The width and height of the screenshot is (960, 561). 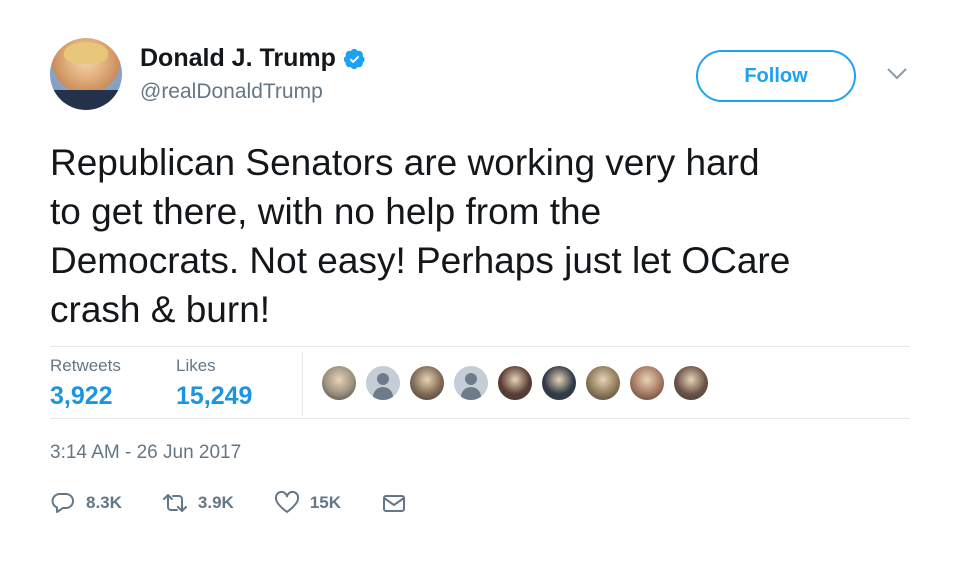 What do you see at coordinates (248, 503) in the screenshot?
I see `action-bar: 8.3K 3.9K 15K` at bounding box center [248, 503].